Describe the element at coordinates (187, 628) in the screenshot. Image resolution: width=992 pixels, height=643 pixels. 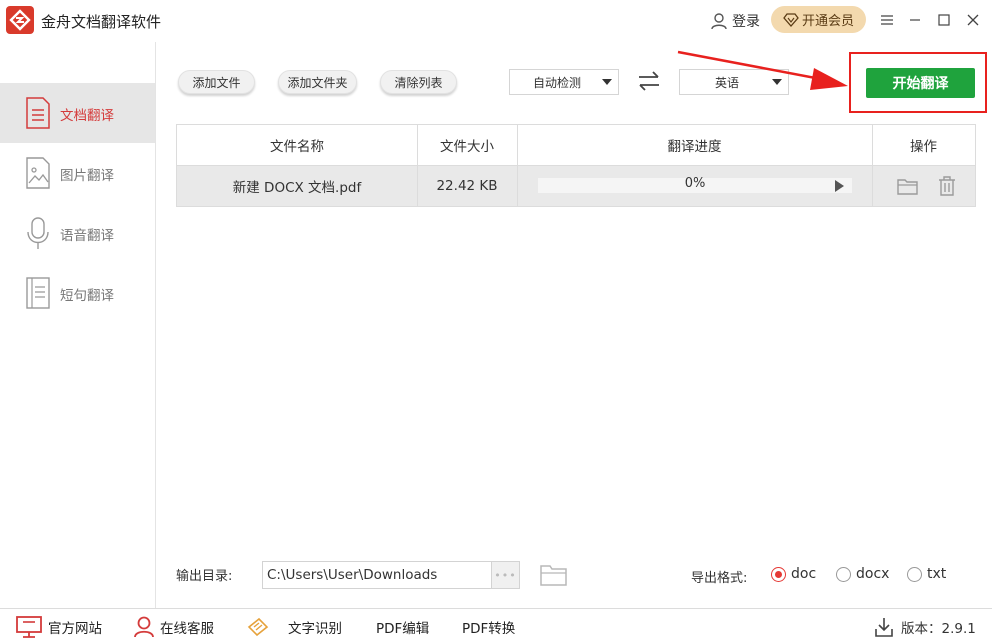
I see `online-support-label: 在线客服` at that location.